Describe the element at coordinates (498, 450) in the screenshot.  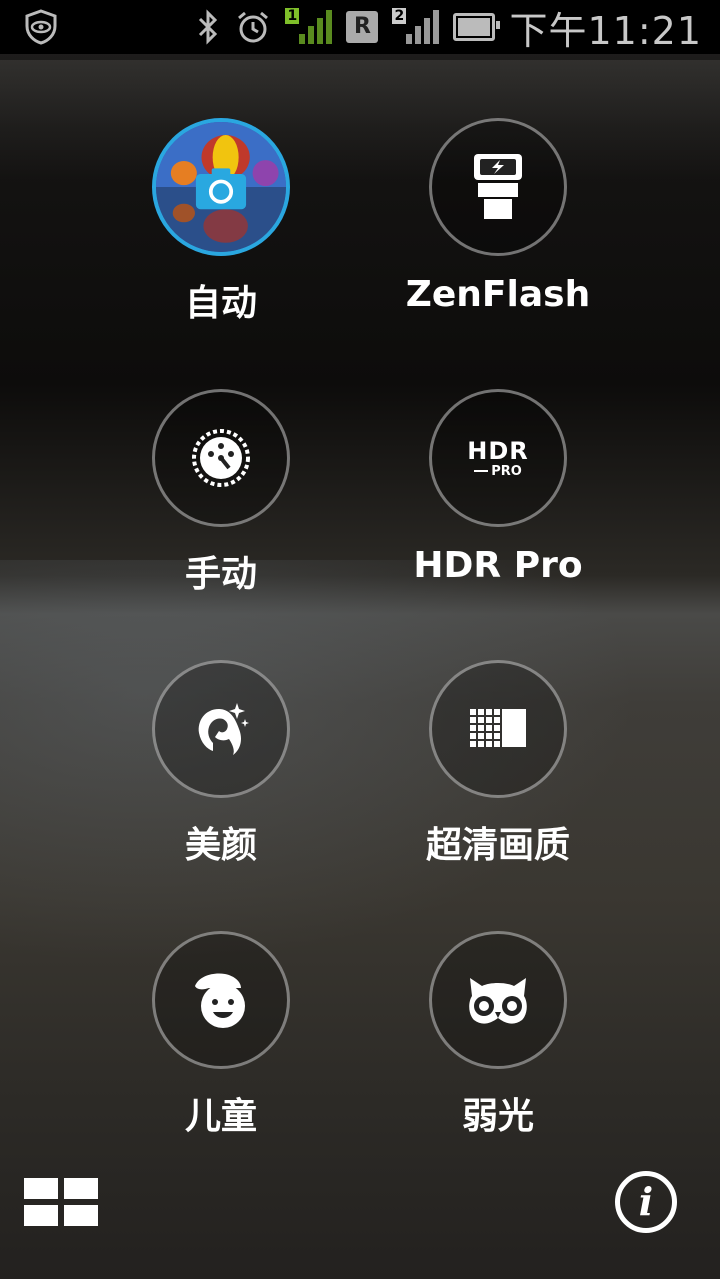
I see `hdr-icon-text: HDR` at that location.